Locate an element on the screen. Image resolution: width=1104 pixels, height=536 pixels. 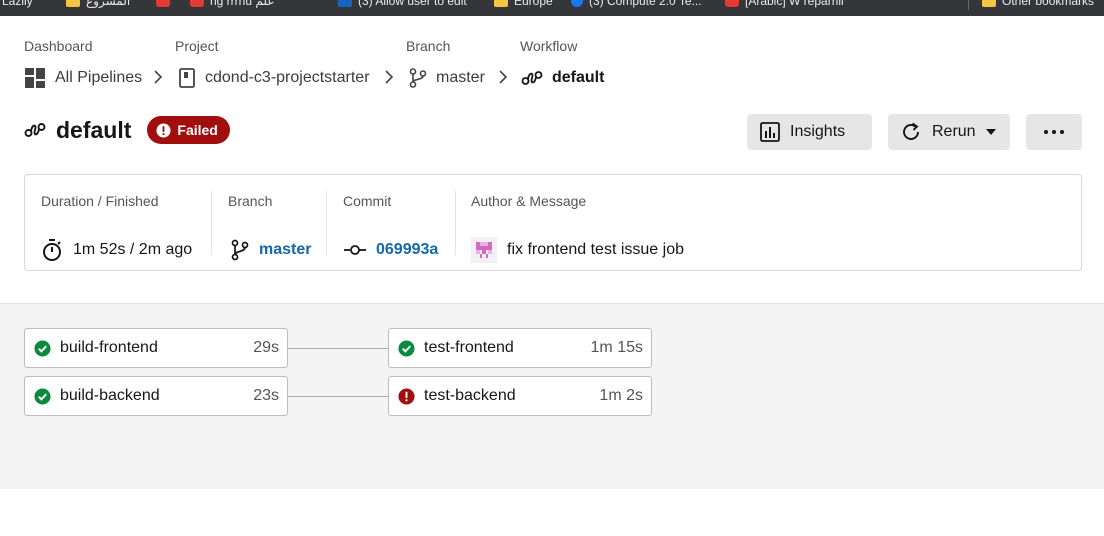
breadcrumb-label: Branch is located at coordinates (428, 46).